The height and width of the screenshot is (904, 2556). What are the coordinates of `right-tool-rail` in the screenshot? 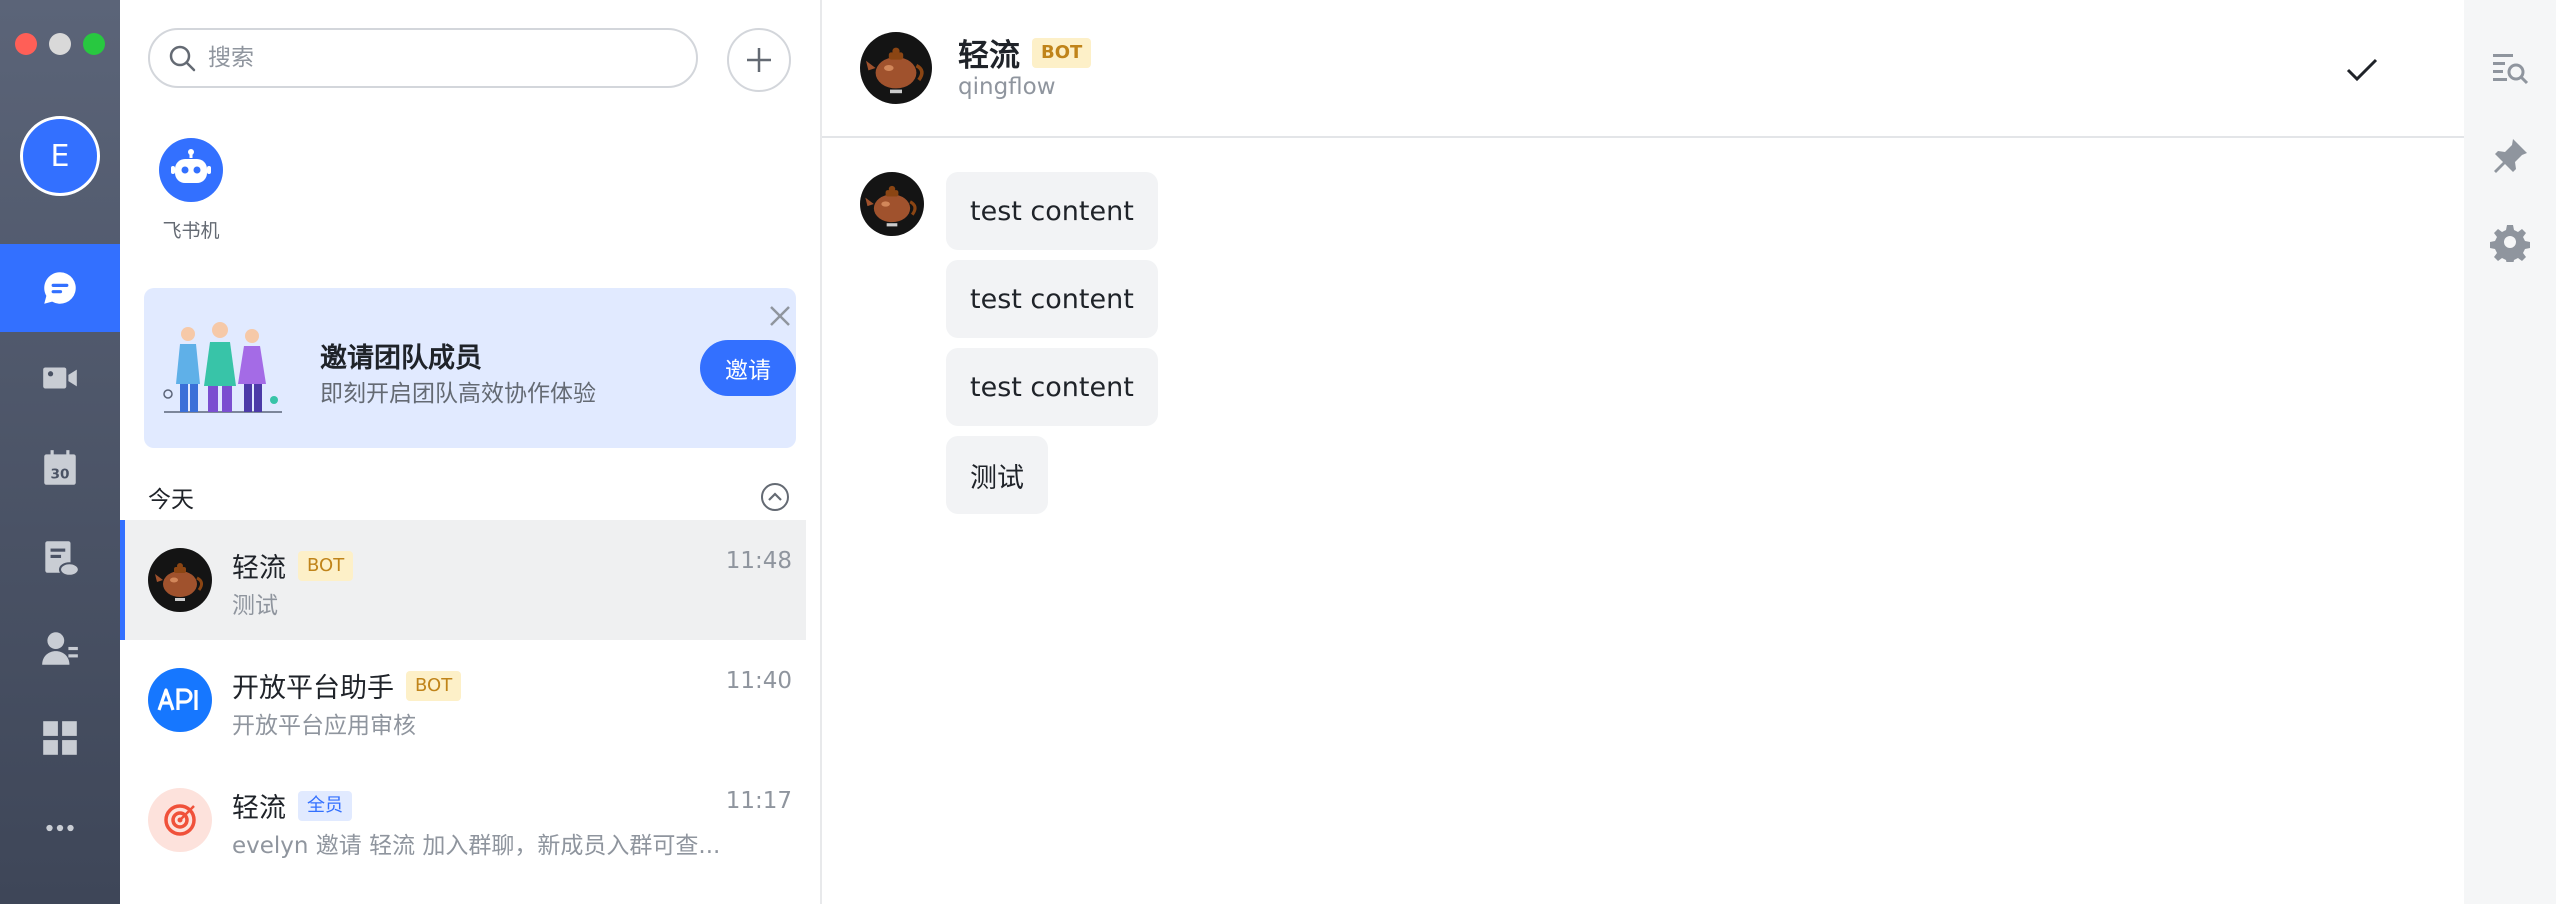 It's located at (2510, 452).